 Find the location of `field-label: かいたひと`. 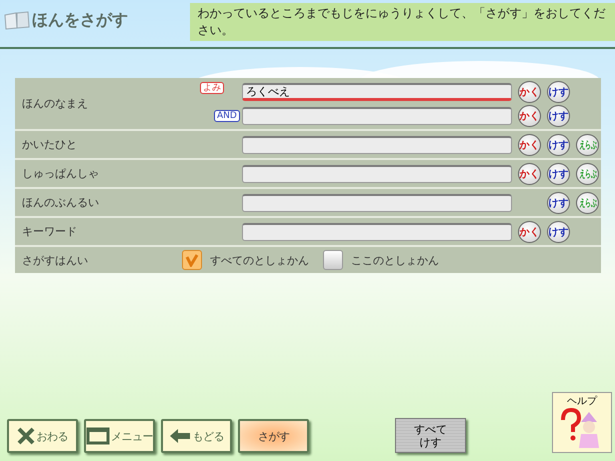

field-label: かいたひと is located at coordinates (49, 144).